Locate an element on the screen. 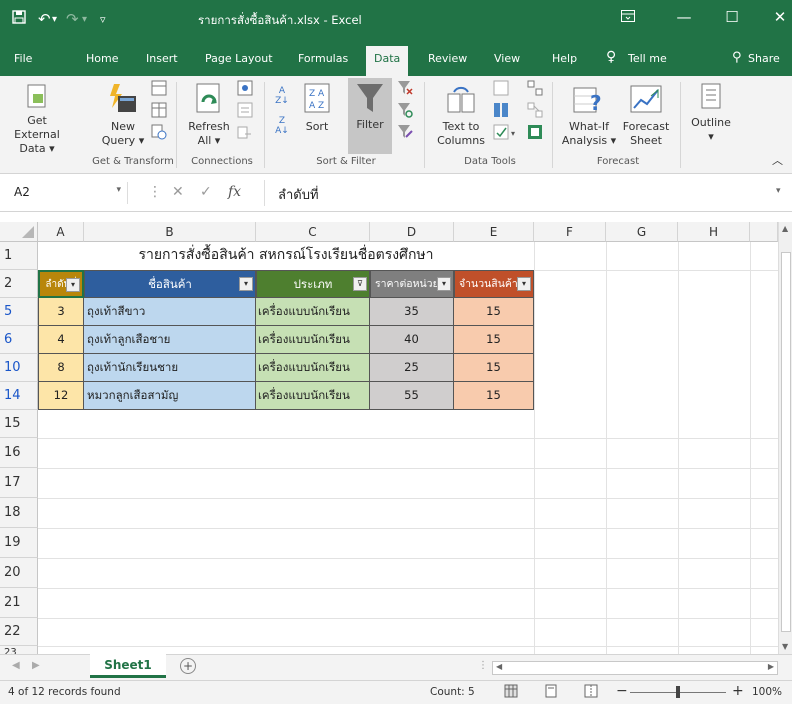 This screenshot has width=792, height=704. advanced-filter-icon is located at coordinates (405, 134).